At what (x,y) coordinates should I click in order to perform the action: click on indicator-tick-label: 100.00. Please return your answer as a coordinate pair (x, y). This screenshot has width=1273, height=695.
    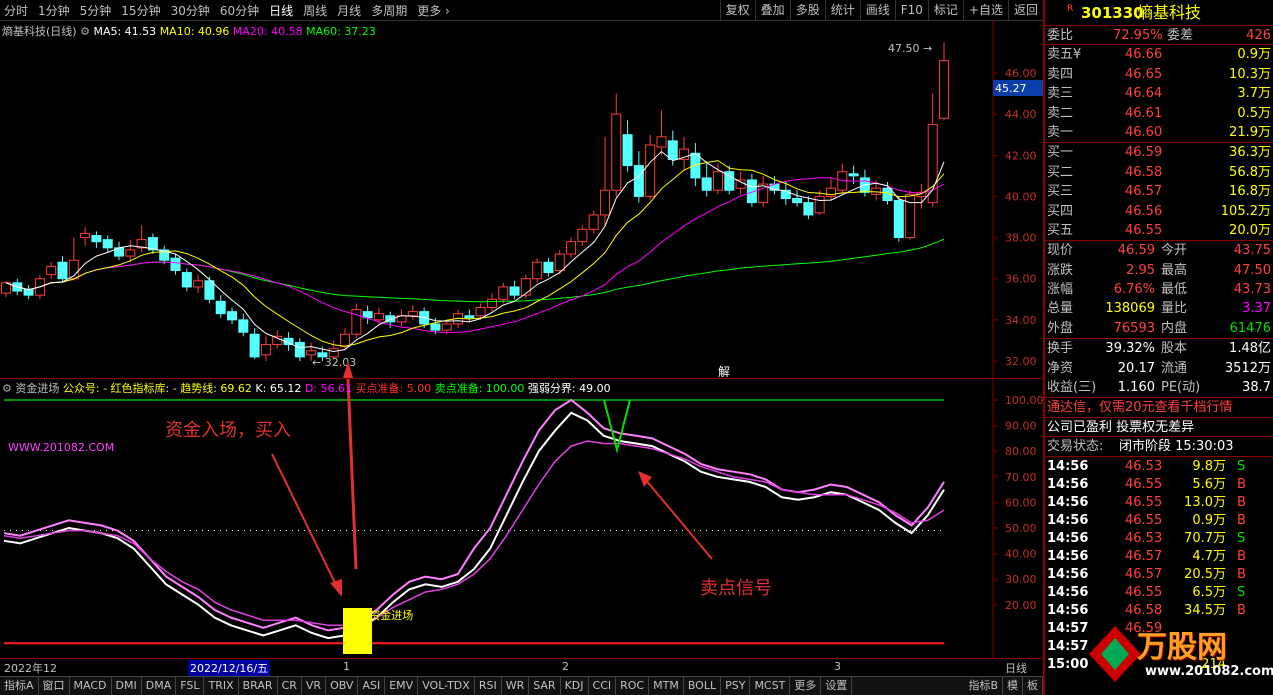
    Looking at the image, I should click on (1024, 400).